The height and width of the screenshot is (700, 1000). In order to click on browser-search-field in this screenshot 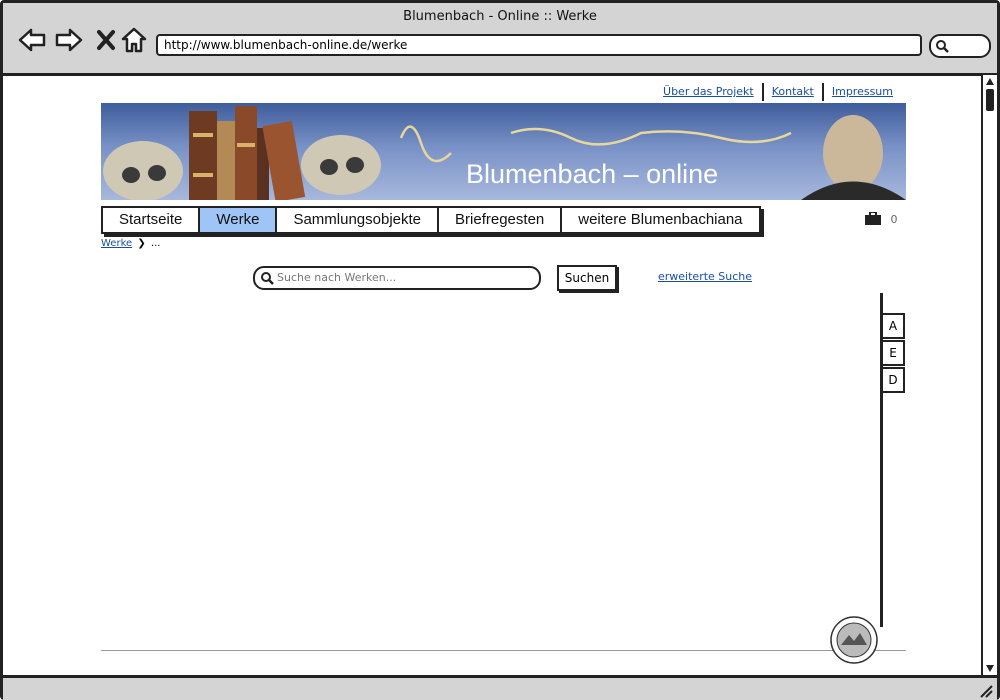, I will do `click(960, 46)`.